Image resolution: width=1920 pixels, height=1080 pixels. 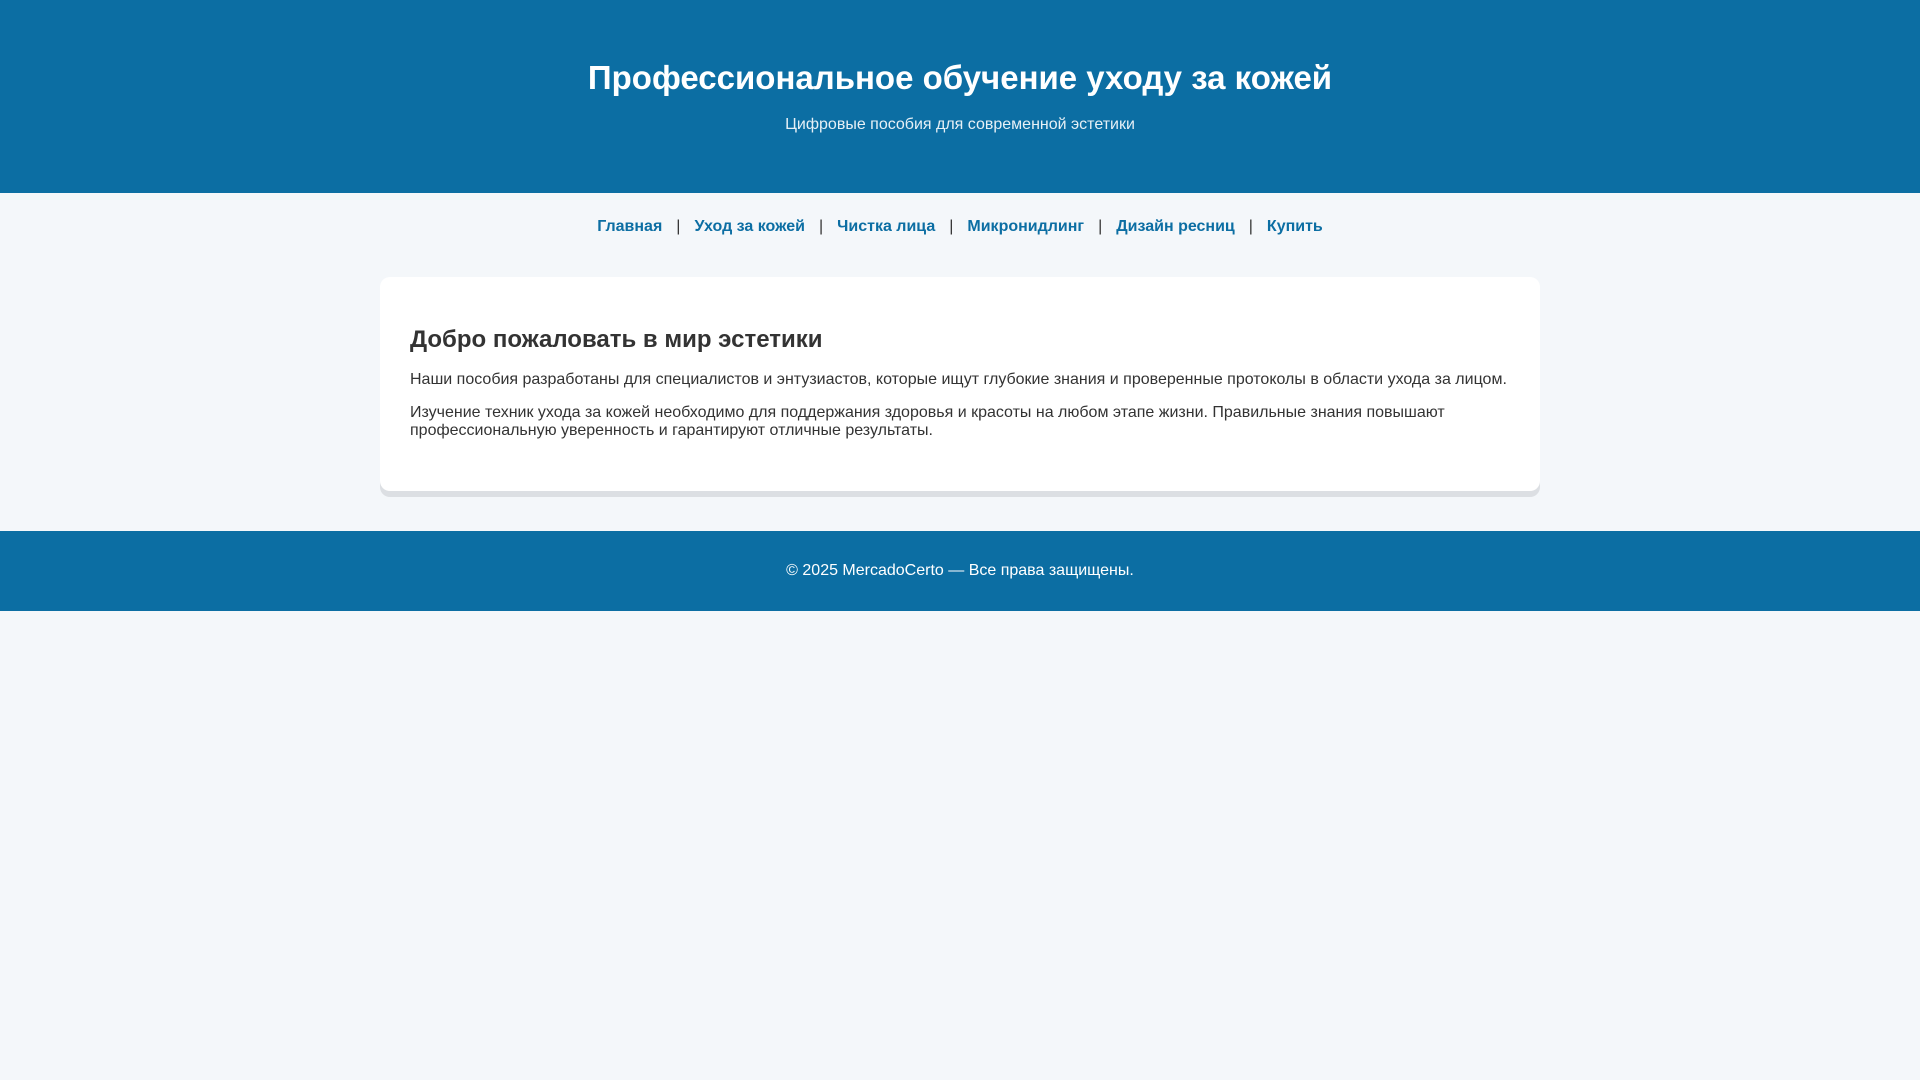 What do you see at coordinates (749, 226) in the screenshot?
I see `nav-skincare: Уход за кожей` at bounding box center [749, 226].